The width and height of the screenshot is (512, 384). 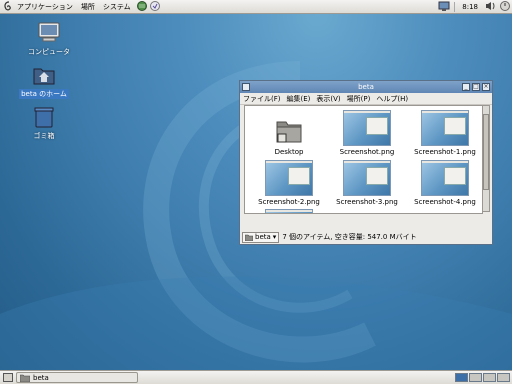 What do you see at coordinates (117, 7) in the screenshot?
I see `menu-system: システム` at bounding box center [117, 7].